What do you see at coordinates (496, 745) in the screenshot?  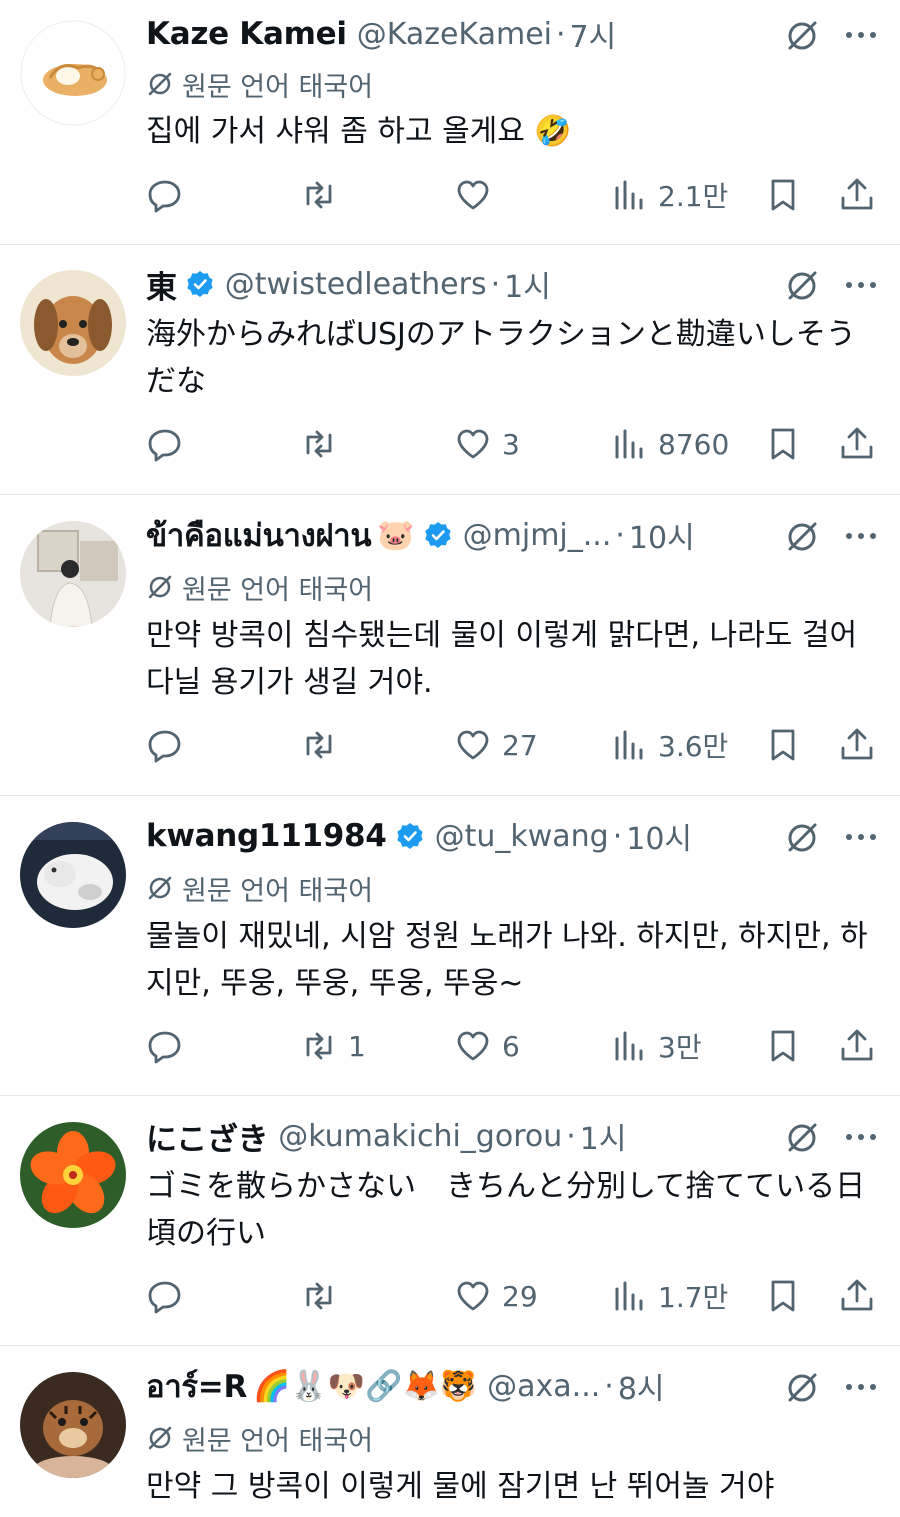 I see `like-button: 27` at bounding box center [496, 745].